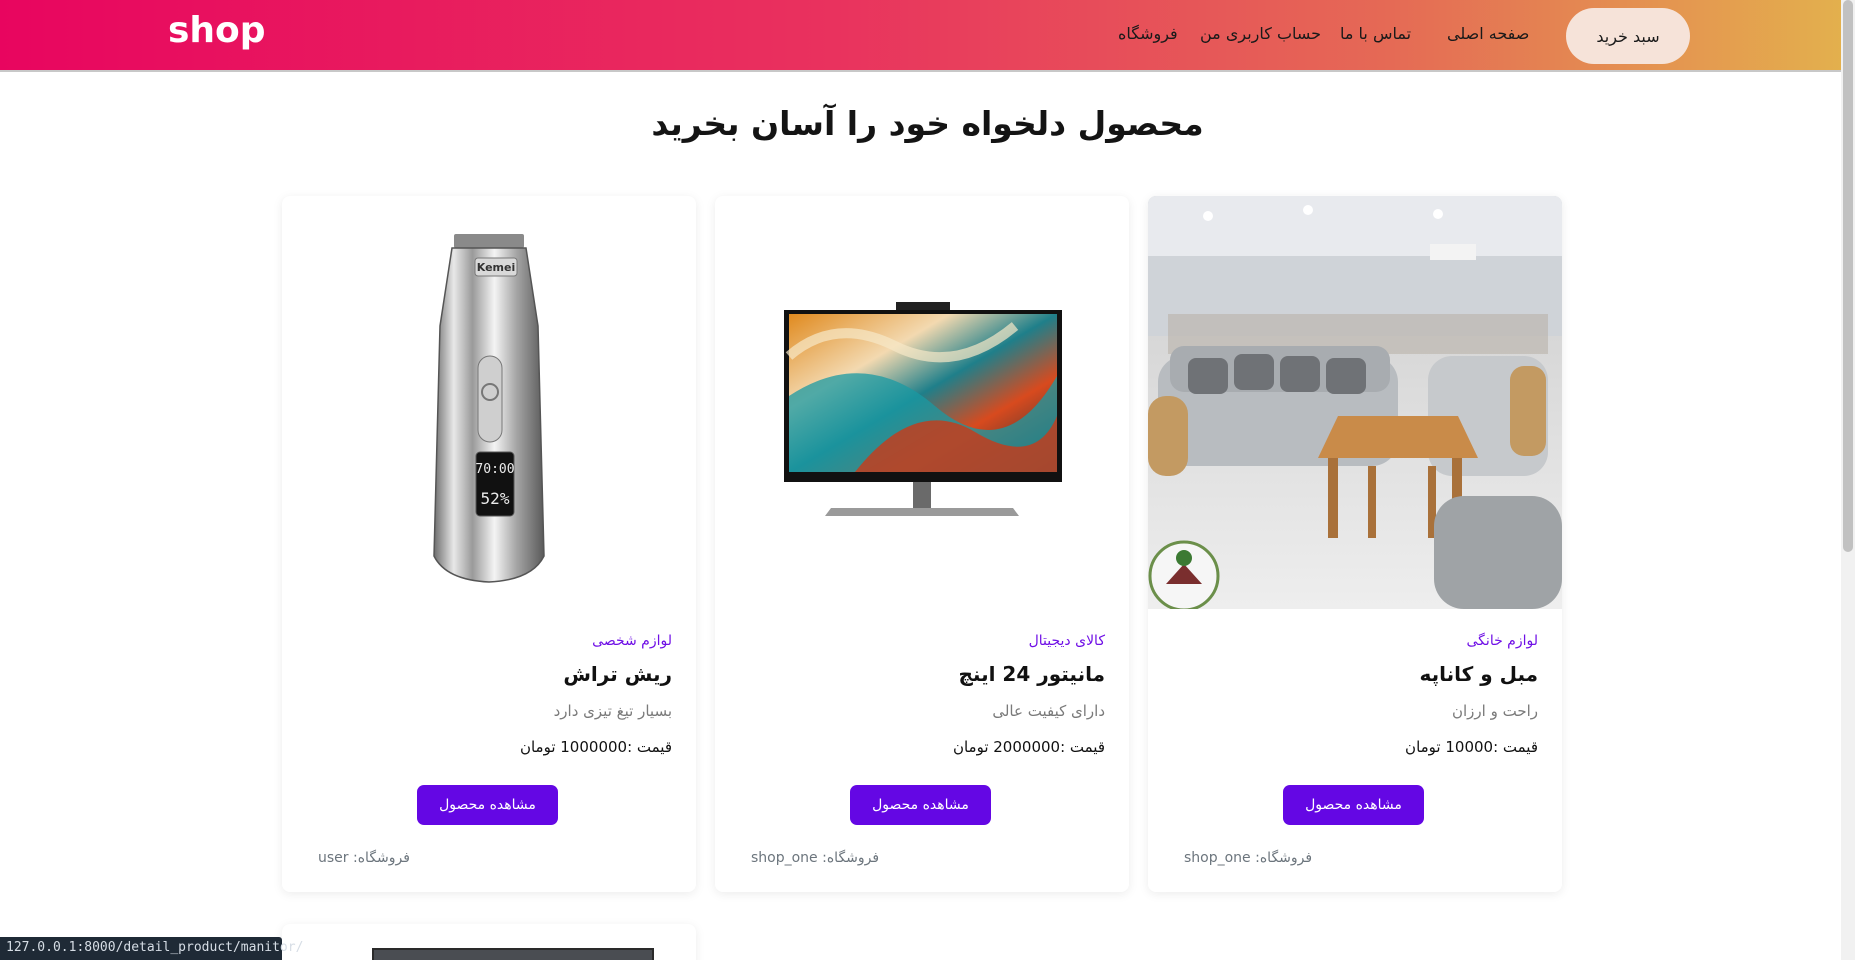 The height and width of the screenshot is (960, 1855). I want to click on nav-link-my-account: حساب کاربری من, so click(1260, 33).